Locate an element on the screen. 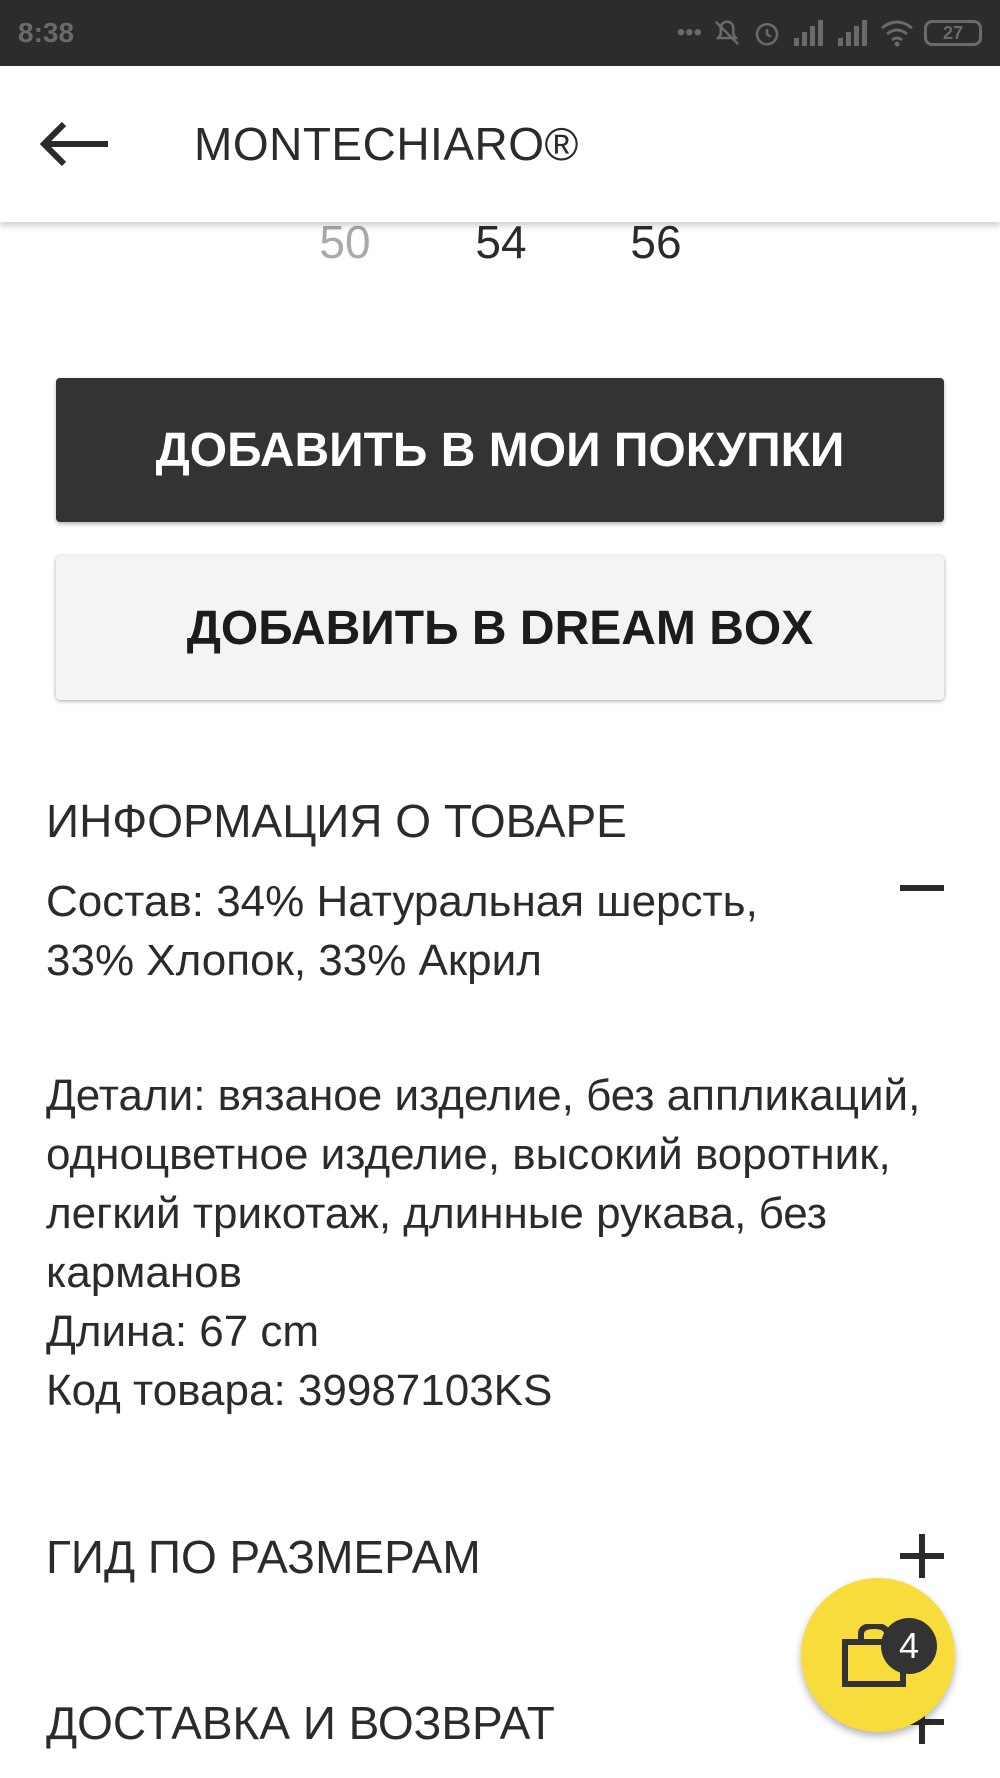  product-length: Длина: 67 cm is located at coordinates (183, 1331).